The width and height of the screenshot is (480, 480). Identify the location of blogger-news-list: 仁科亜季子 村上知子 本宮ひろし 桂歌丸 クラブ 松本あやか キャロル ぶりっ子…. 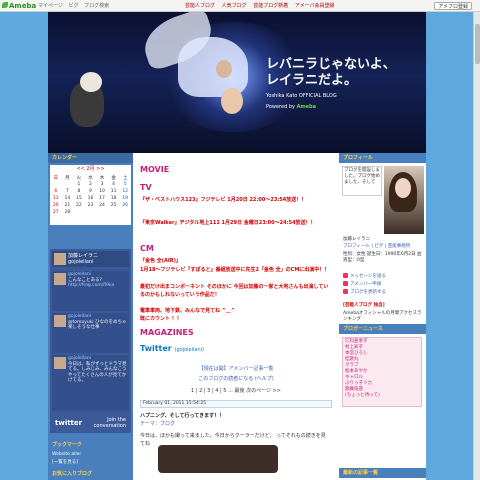
(382, 372).